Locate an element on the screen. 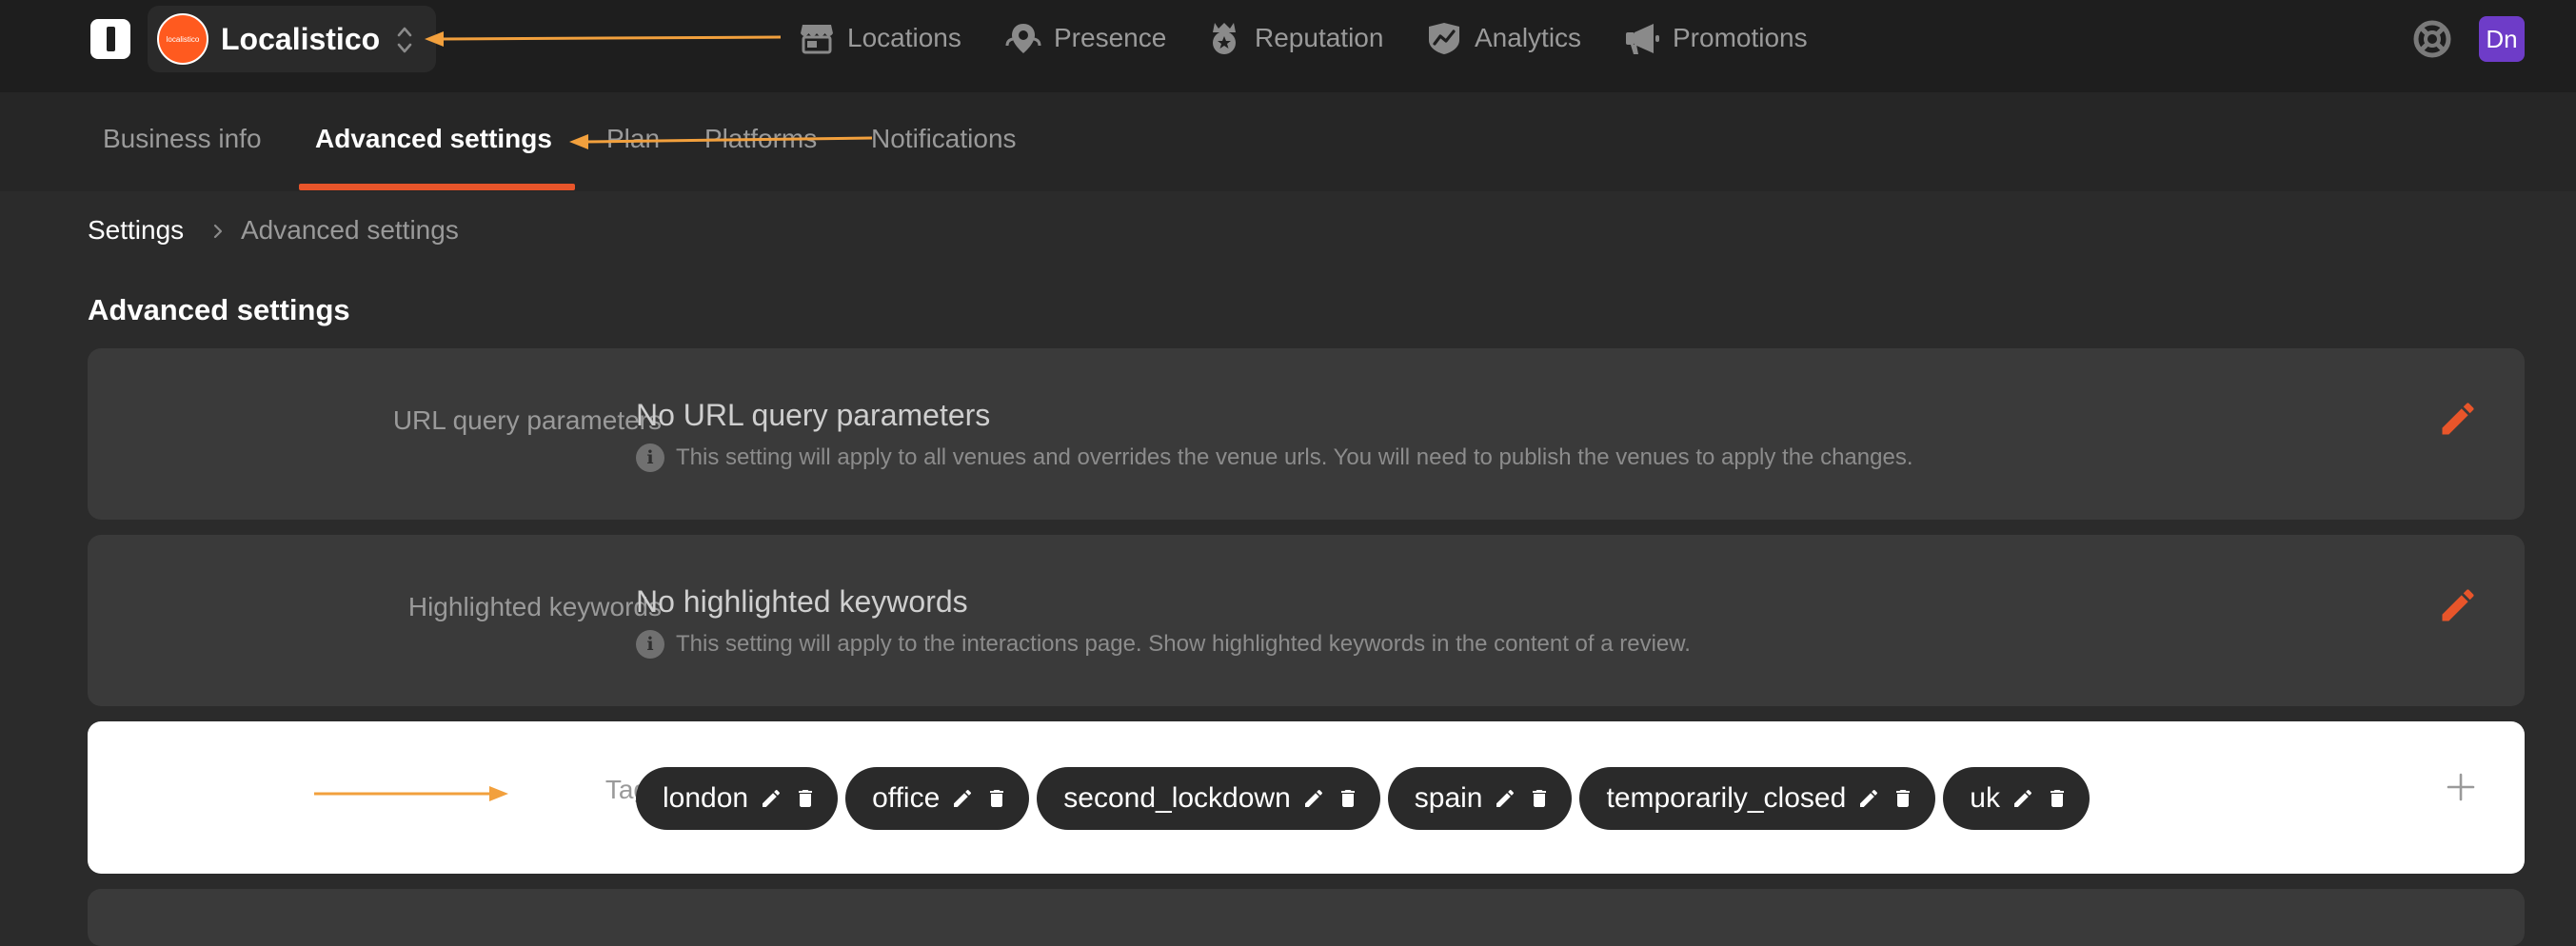  tag-chip: spain is located at coordinates (1480, 798).